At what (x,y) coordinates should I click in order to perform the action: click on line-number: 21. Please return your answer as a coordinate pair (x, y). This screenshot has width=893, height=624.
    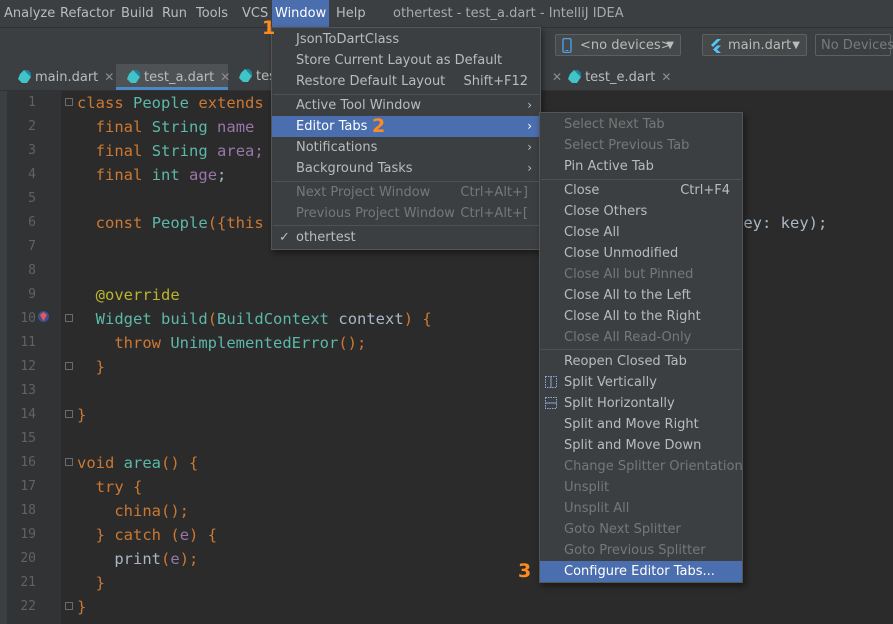
    Looking at the image, I should click on (28, 582).